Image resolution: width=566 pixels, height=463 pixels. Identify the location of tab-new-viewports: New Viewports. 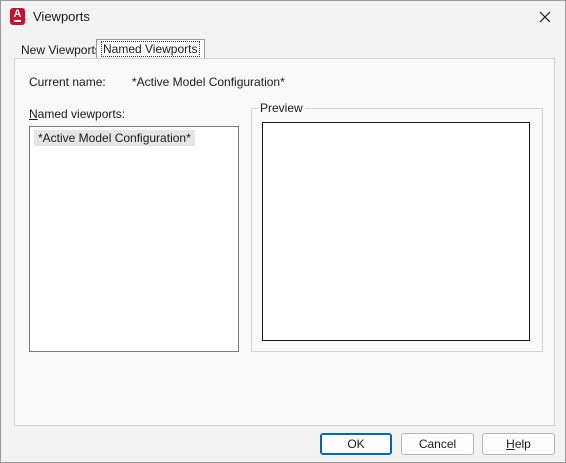
(61, 50).